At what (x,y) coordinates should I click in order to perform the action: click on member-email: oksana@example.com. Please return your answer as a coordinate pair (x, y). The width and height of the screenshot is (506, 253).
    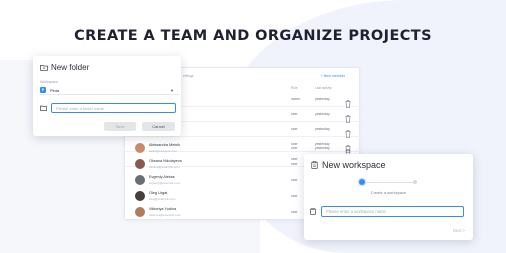
    Looking at the image, I should click on (164, 167).